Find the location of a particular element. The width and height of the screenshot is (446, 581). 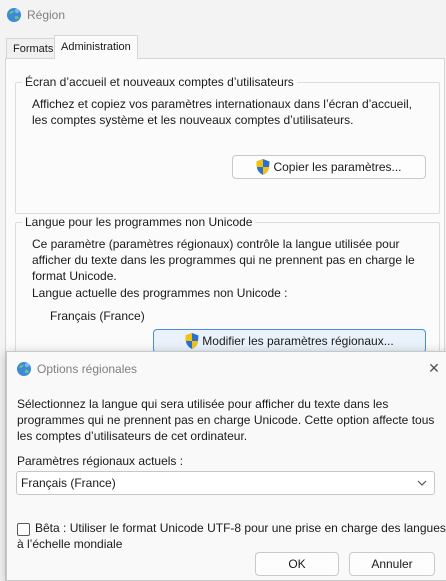

close-icon: ✕ is located at coordinates (434, 368).